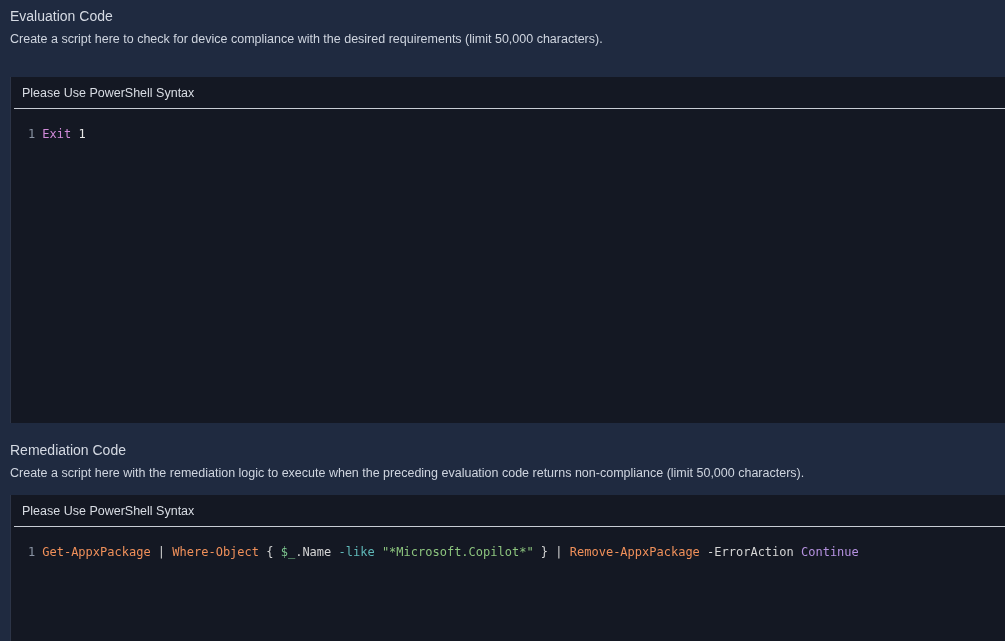  I want to click on code-line: Get-AppxPackage | Where-Object { $_.Name -like "*Microsoft.Copilot*" } | Remove-AppxPackage -ErrorAction Continue, so click(450, 552).